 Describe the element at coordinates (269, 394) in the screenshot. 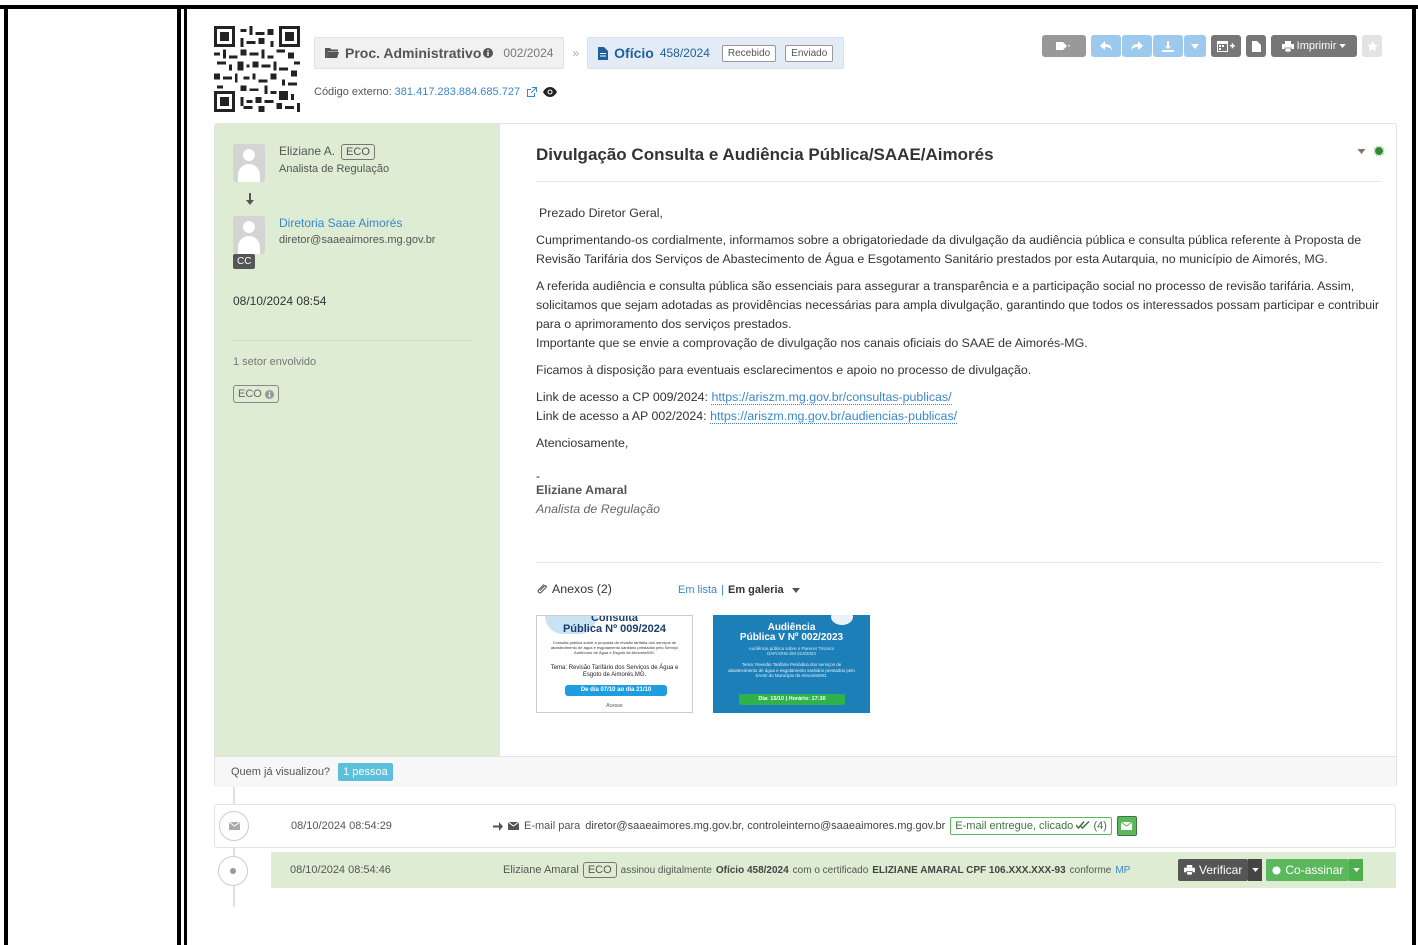

I see `info-icon` at that location.